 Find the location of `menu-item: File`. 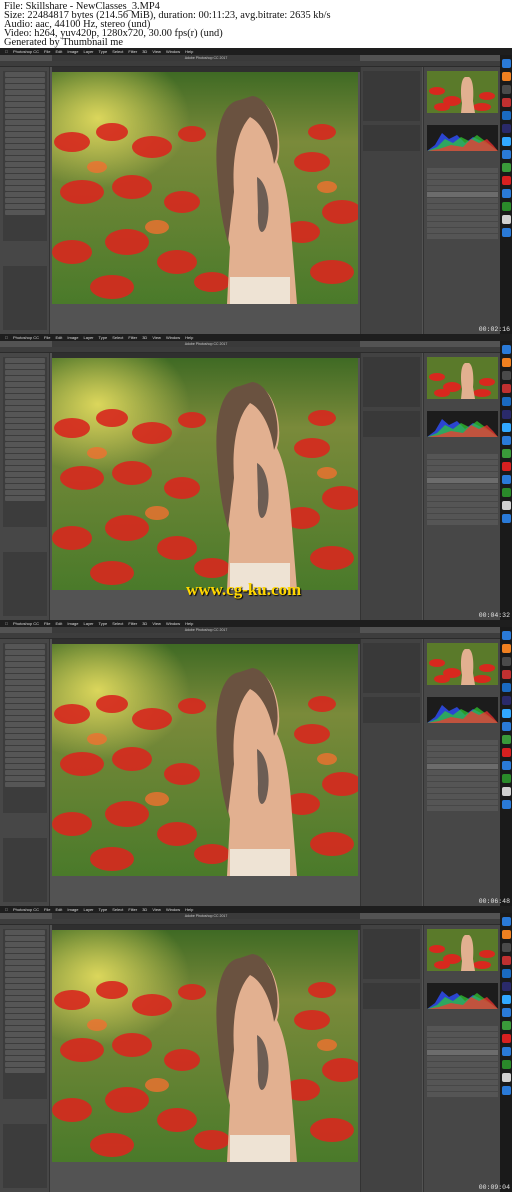

menu-item: File is located at coordinates (47, 909).